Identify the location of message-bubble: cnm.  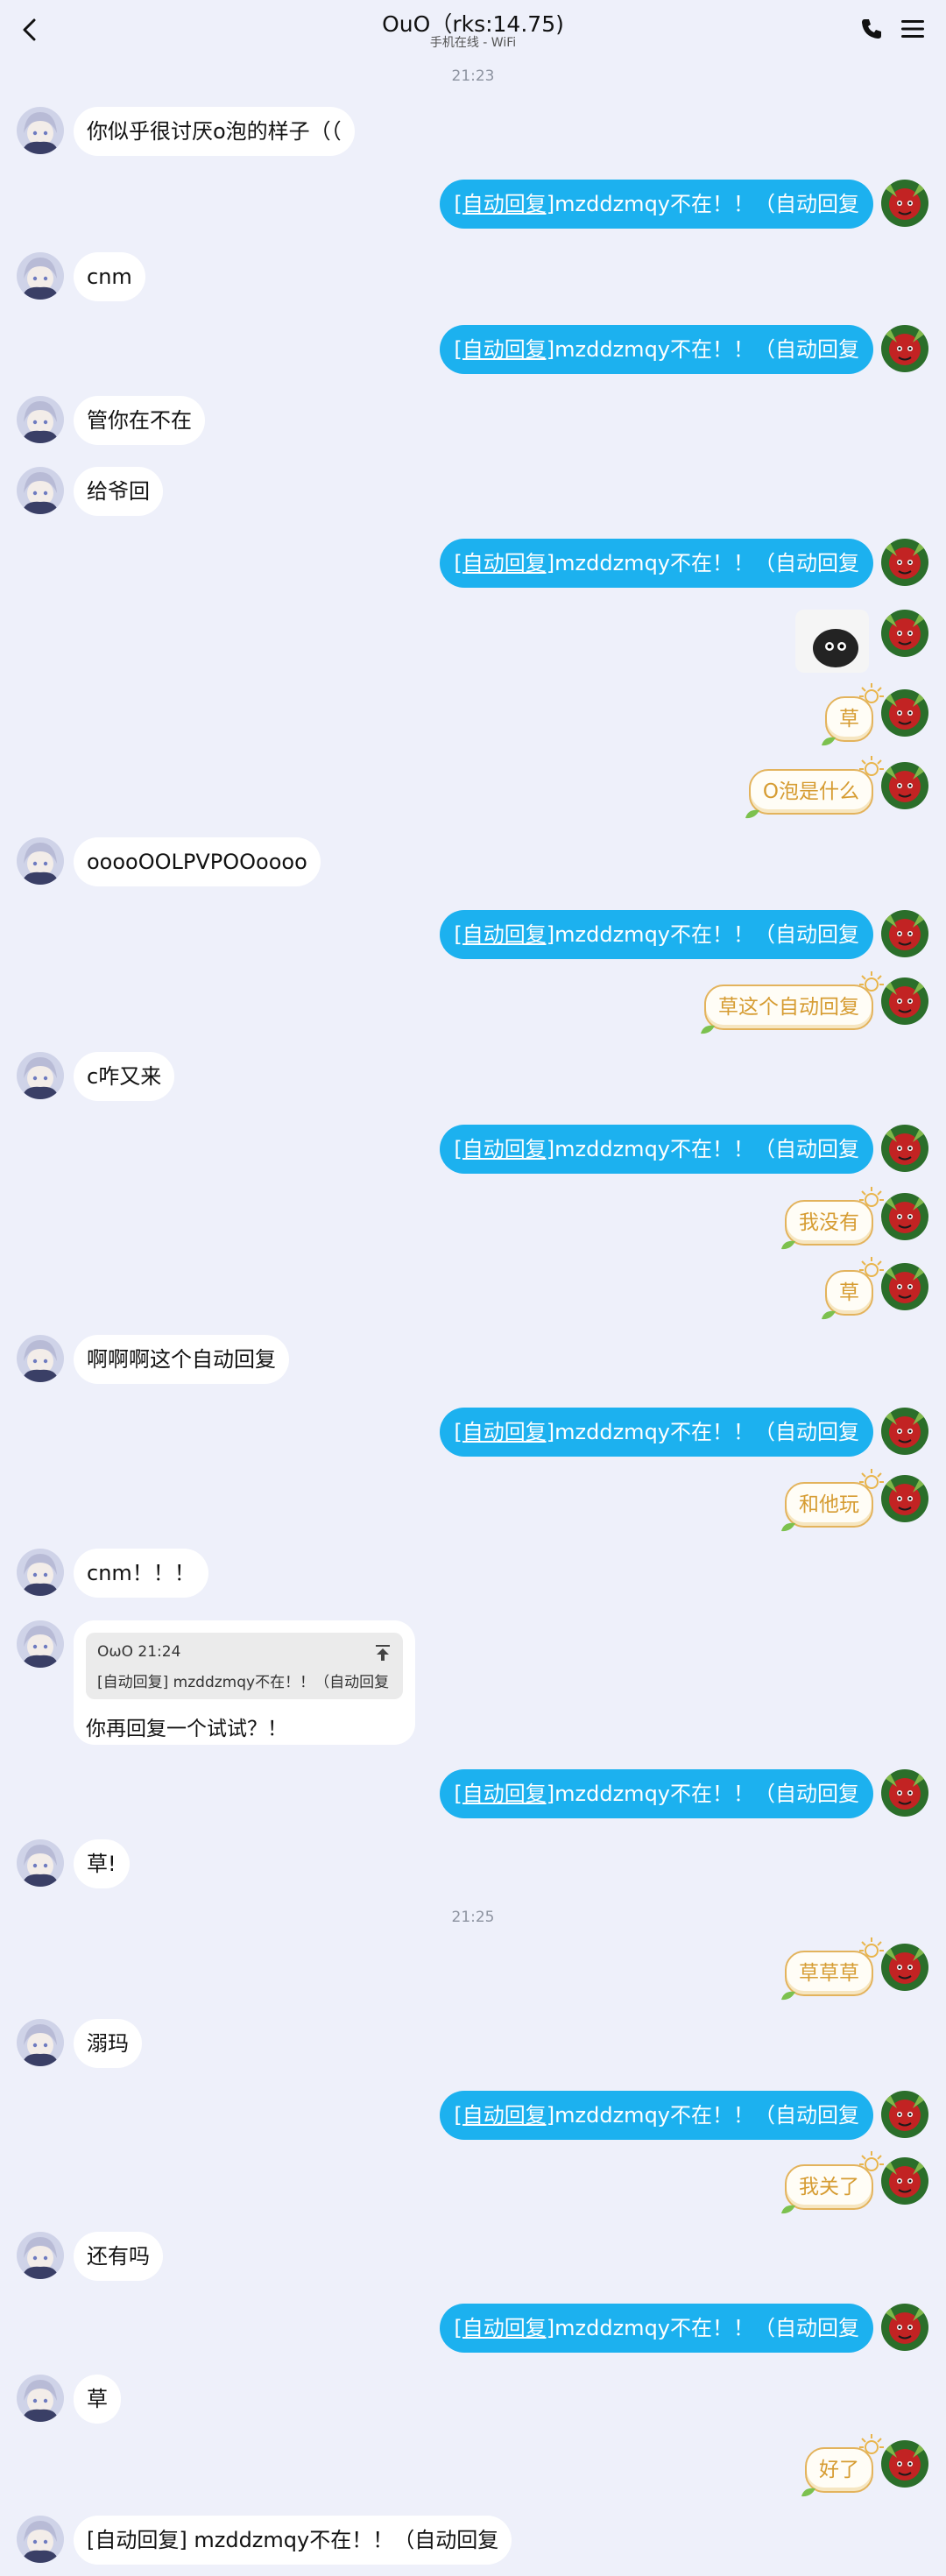
(109, 276).